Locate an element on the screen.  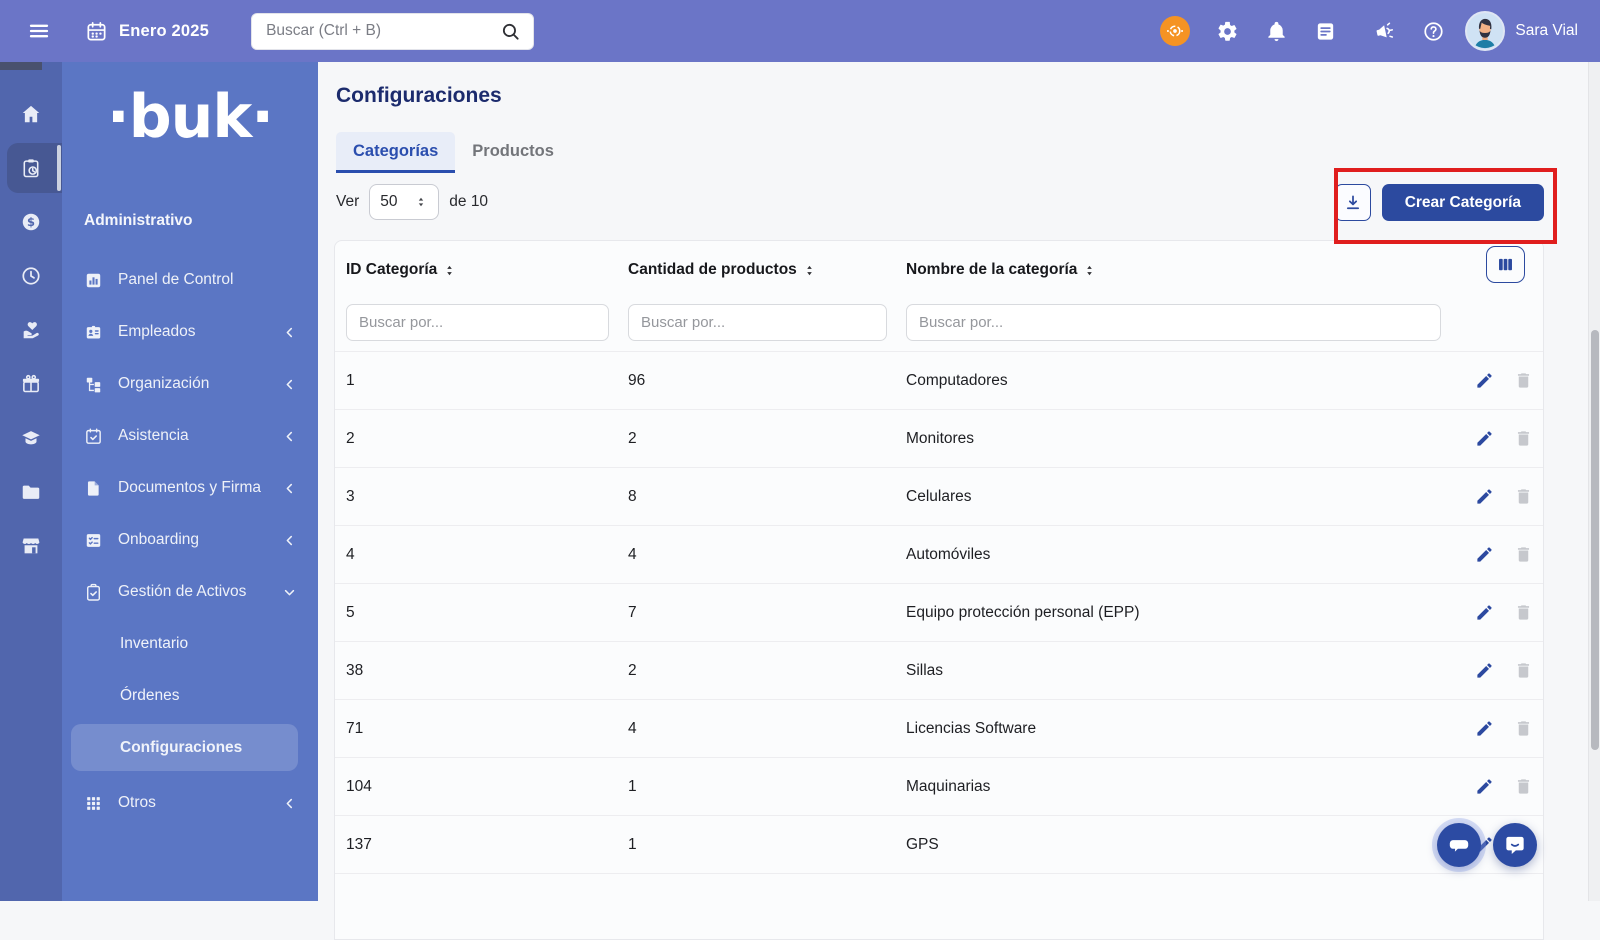
table-empty-row is located at coordinates (939, 891).